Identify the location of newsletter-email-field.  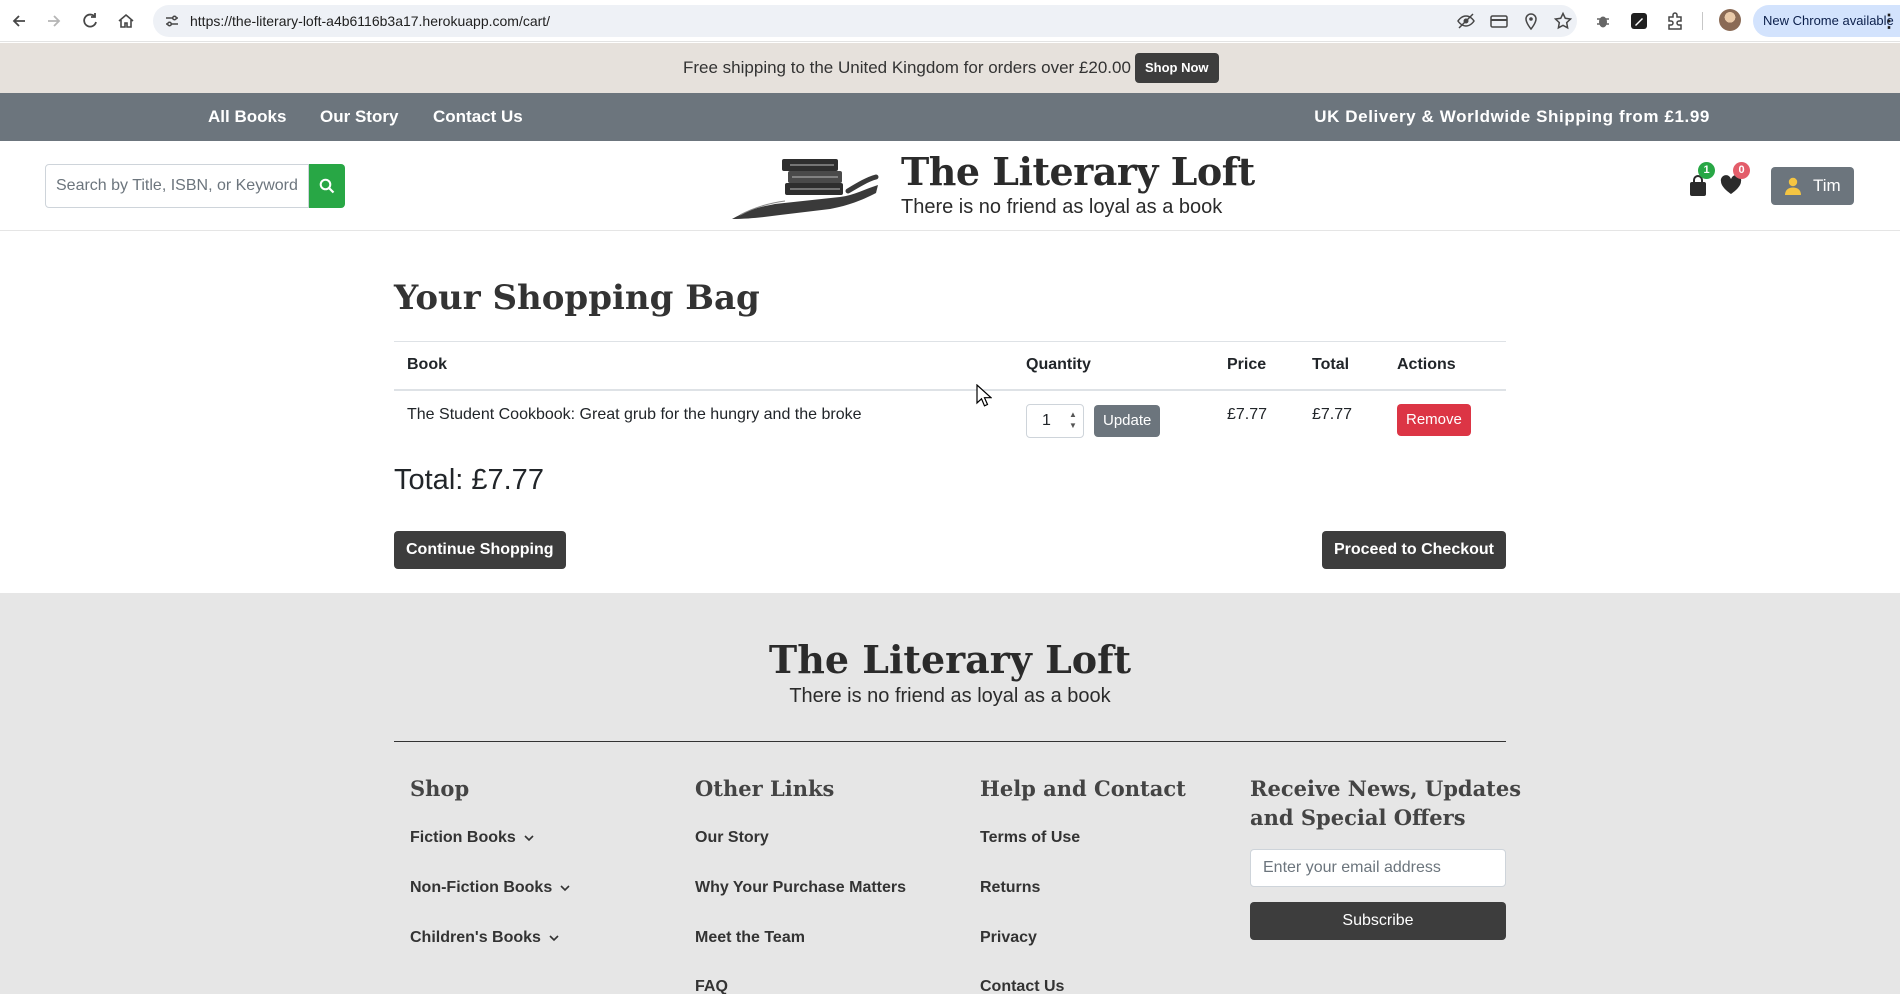
(1378, 868).